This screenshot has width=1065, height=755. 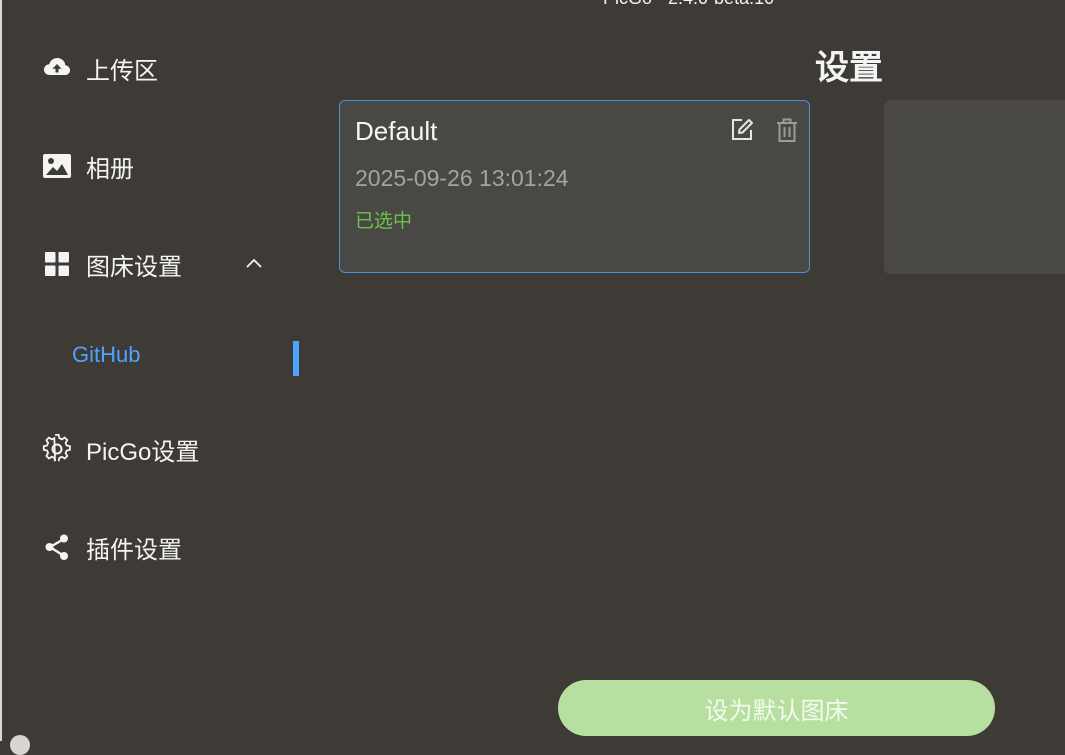 I want to click on gear-icon, so click(x=57, y=449).